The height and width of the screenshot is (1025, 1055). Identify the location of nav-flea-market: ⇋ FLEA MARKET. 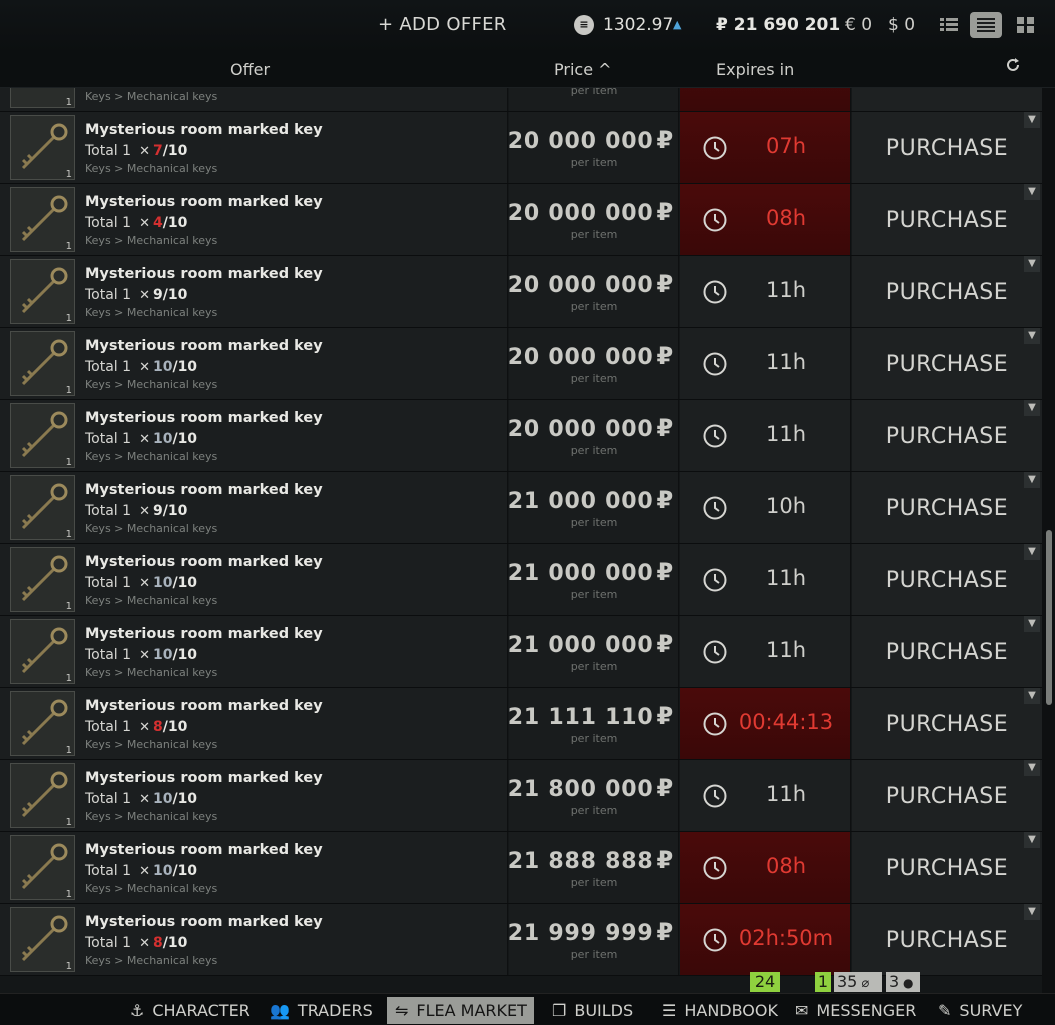
(460, 1010).